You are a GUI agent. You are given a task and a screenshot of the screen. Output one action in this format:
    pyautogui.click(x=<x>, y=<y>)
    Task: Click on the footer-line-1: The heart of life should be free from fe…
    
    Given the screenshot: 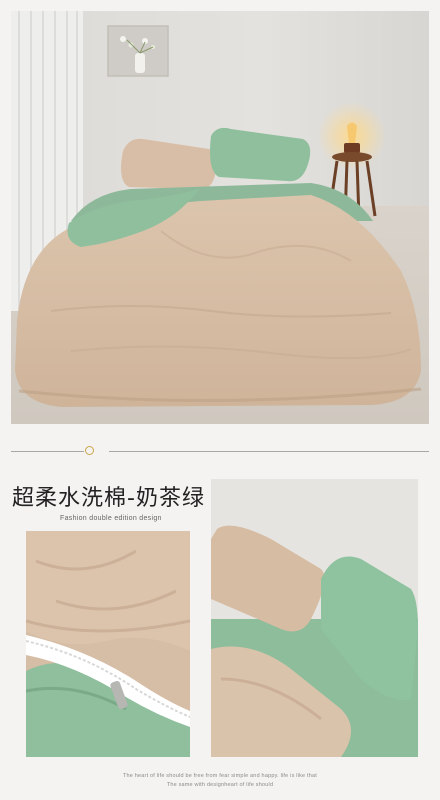 What is the action you would take?
    pyautogui.click(x=220, y=776)
    